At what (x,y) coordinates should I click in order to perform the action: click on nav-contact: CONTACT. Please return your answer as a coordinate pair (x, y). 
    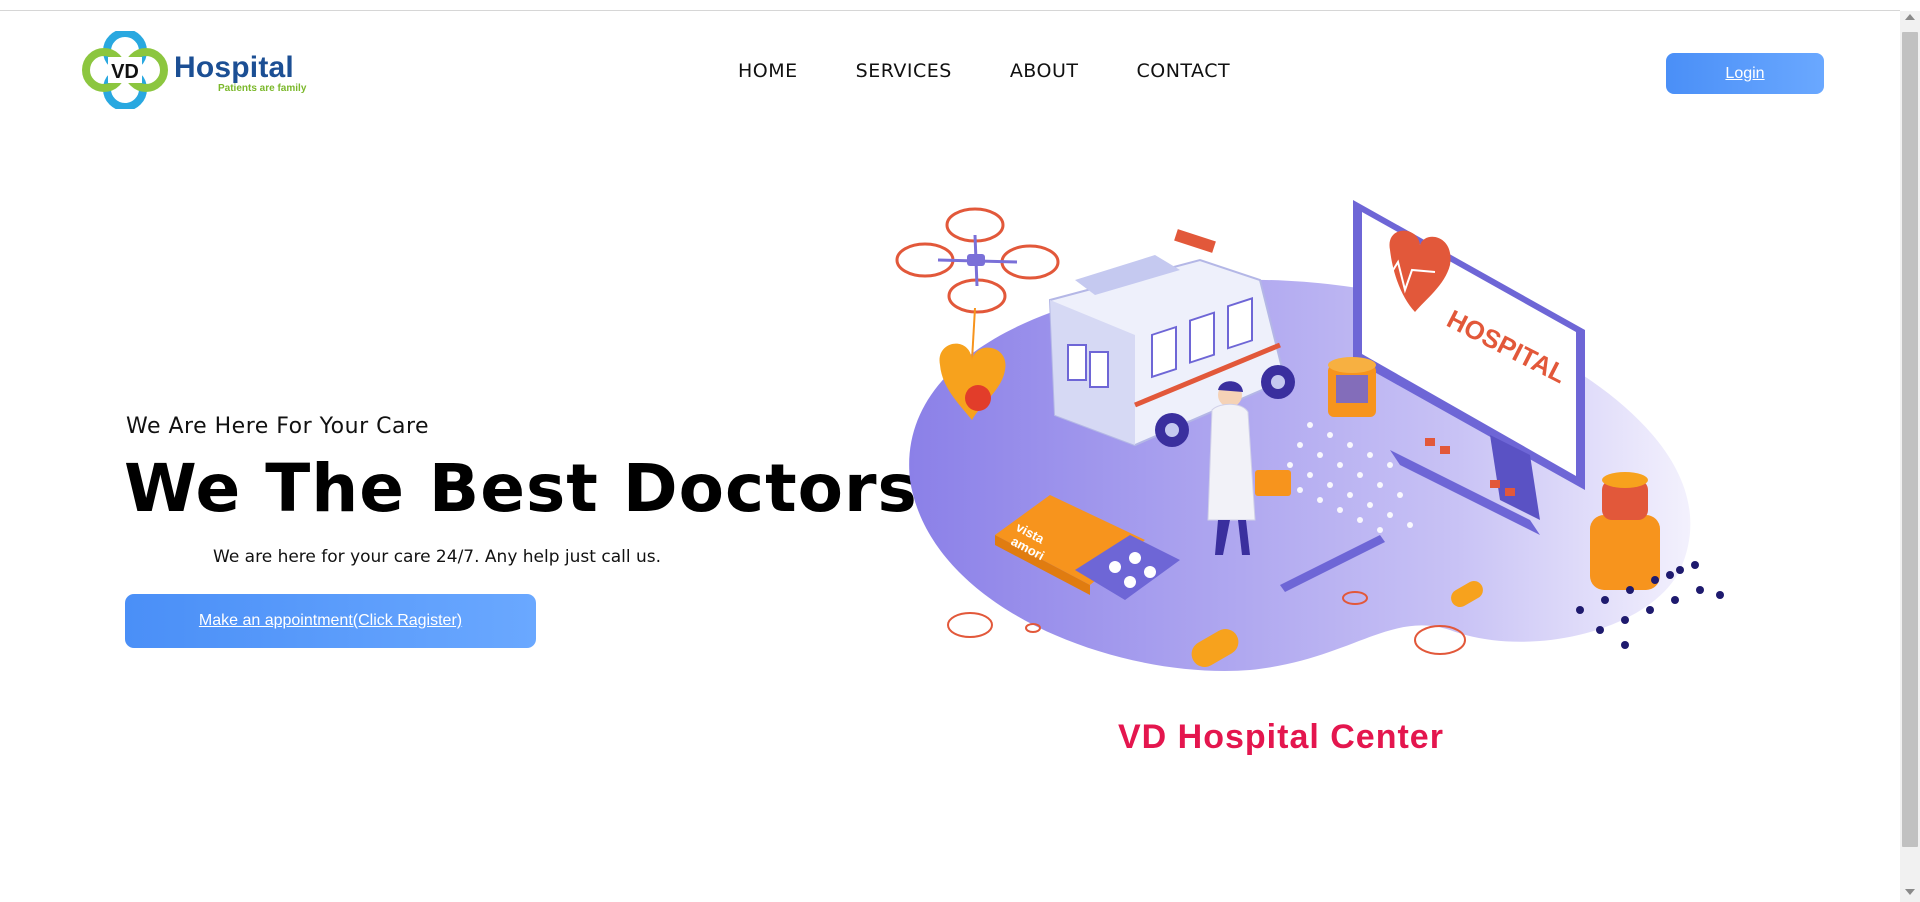
    Looking at the image, I should click on (1183, 71).